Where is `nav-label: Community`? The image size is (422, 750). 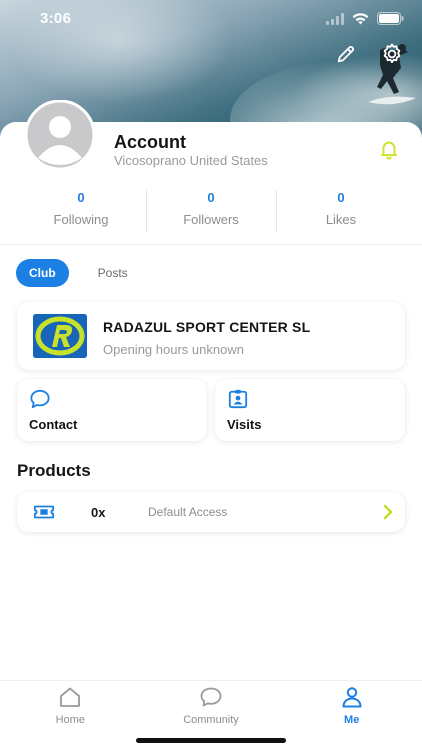 nav-label: Community is located at coordinates (211, 720).